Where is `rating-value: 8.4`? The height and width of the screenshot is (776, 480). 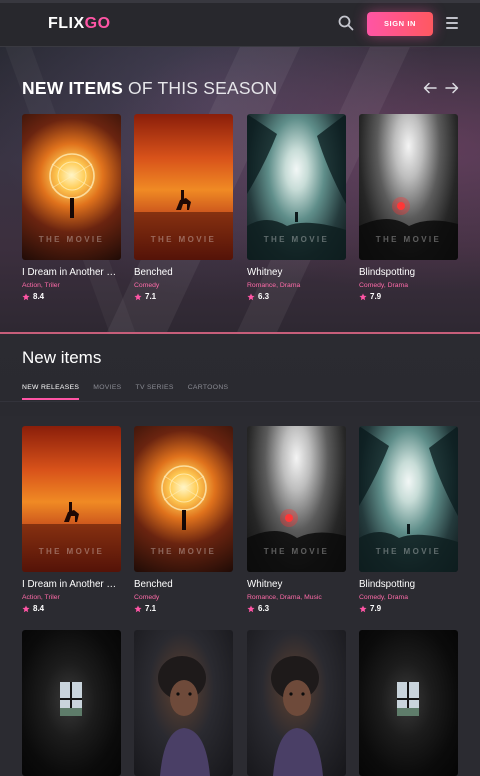 rating-value: 8.4 is located at coordinates (39, 296).